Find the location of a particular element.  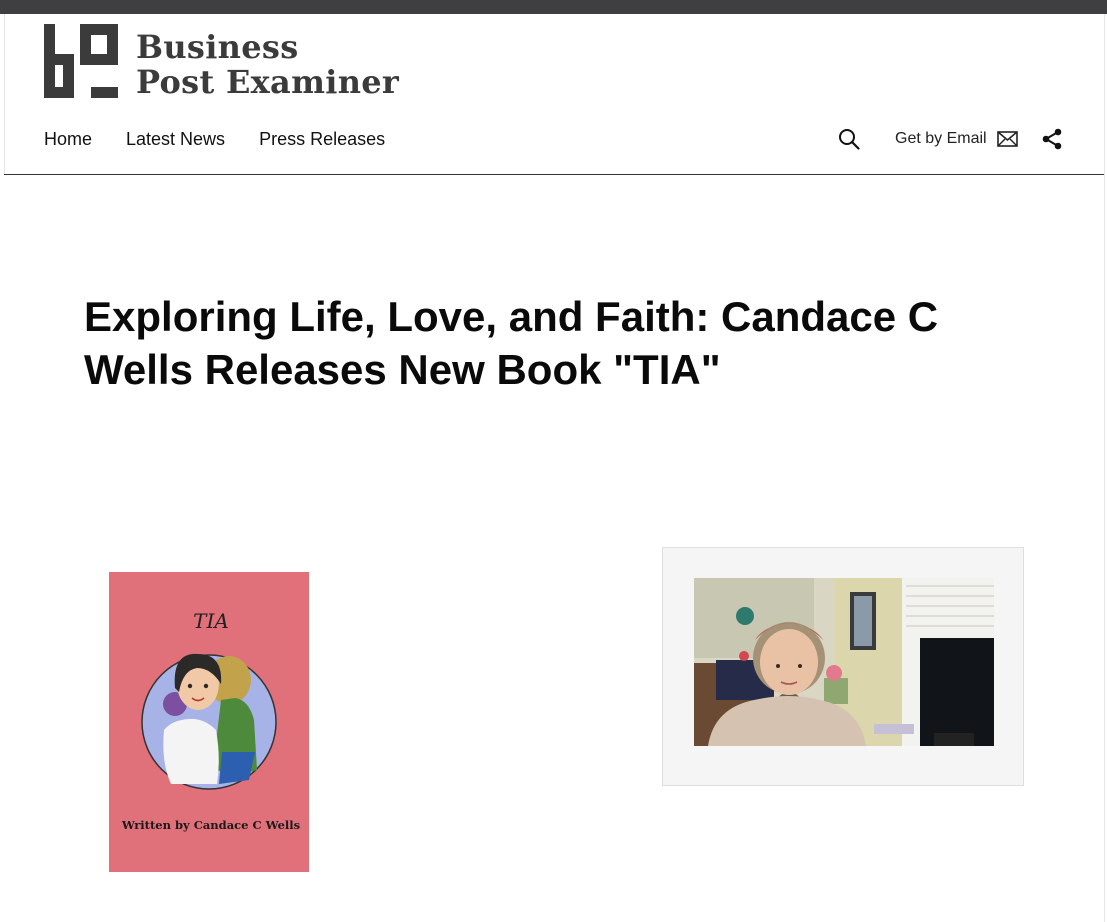

nav-home: Home is located at coordinates (68, 139).